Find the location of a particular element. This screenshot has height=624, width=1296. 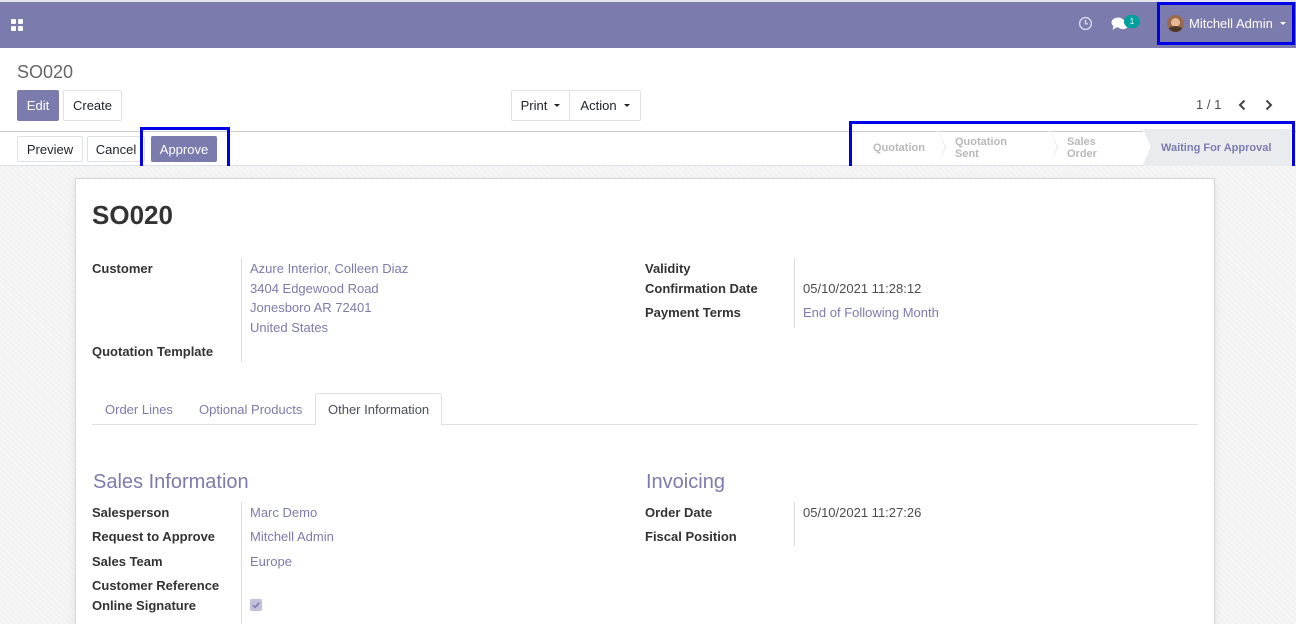

salesperson-label: Salesperson is located at coordinates (131, 512).